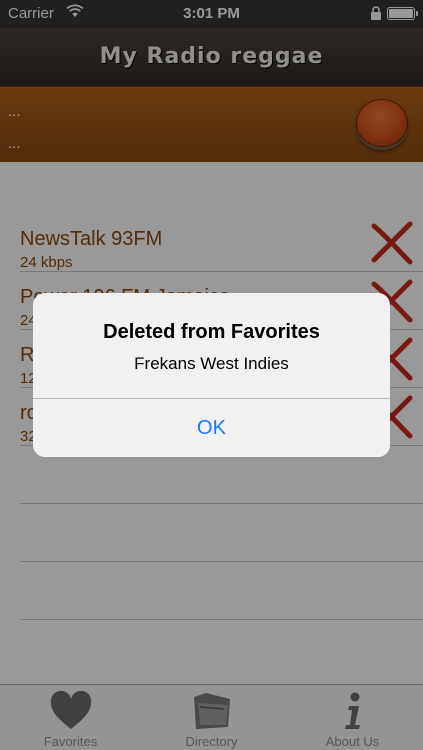  I want to click on alert-message: Frekans West Indies, so click(211, 363).